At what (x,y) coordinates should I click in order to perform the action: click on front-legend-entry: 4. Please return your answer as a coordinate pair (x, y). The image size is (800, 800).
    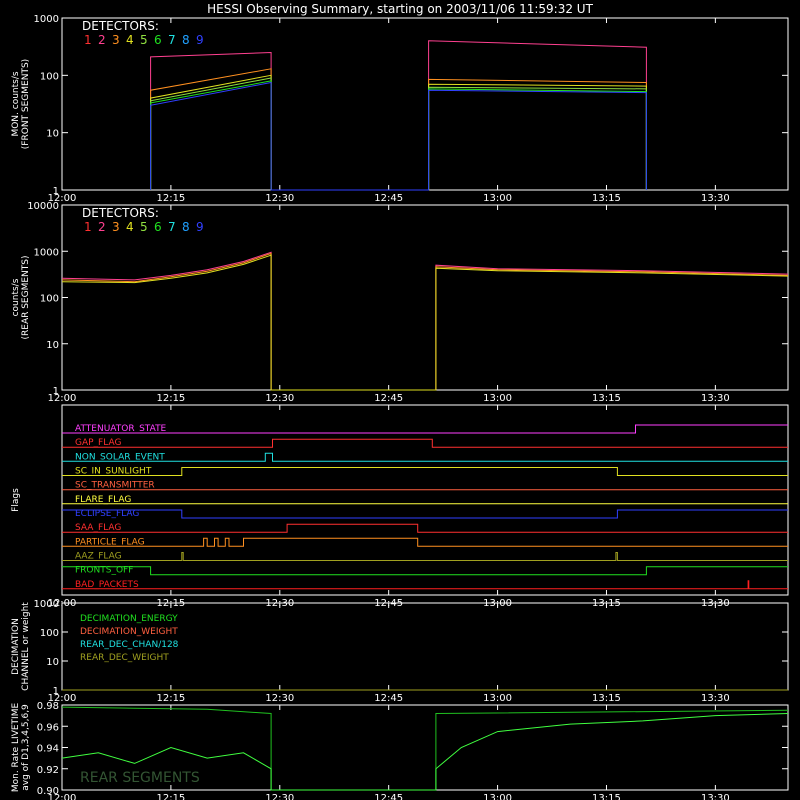
    Looking at the image, I should click on (130, 40).